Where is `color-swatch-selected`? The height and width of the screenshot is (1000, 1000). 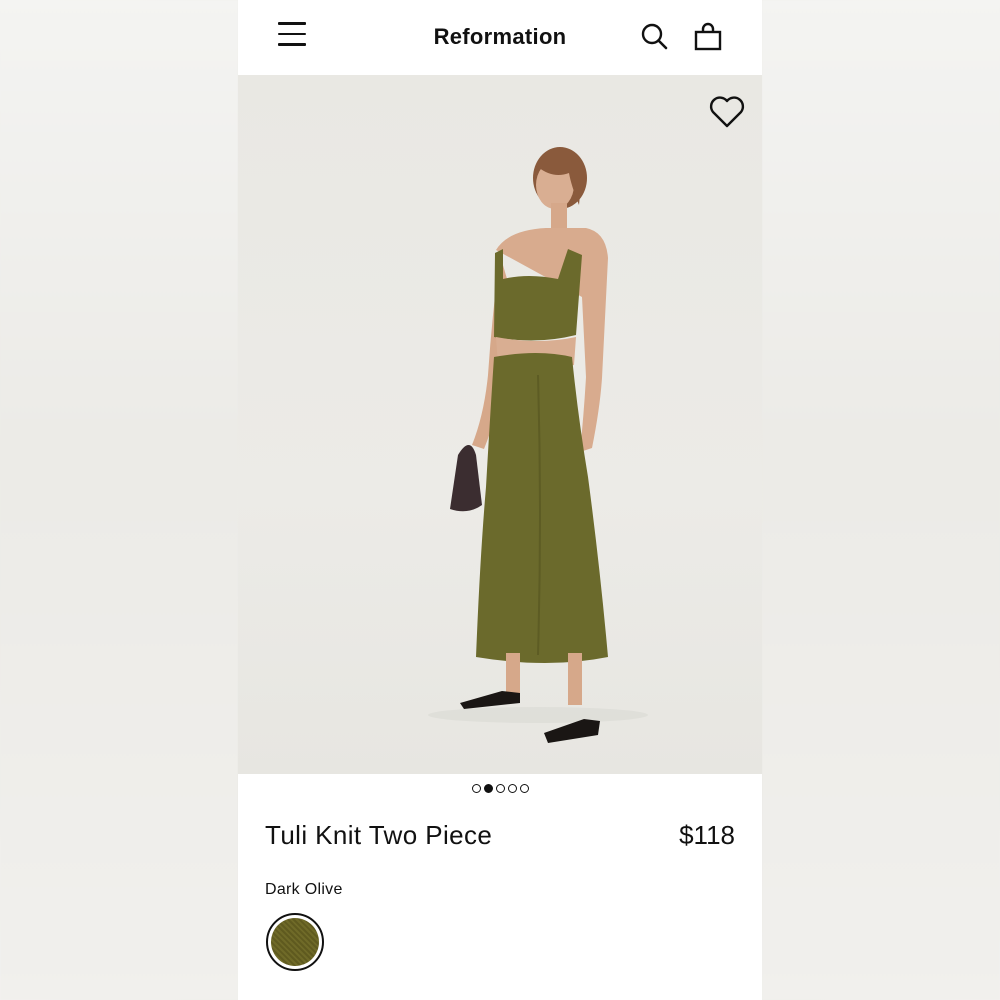 color-swatch-selected is located at coordinates (295, 942).